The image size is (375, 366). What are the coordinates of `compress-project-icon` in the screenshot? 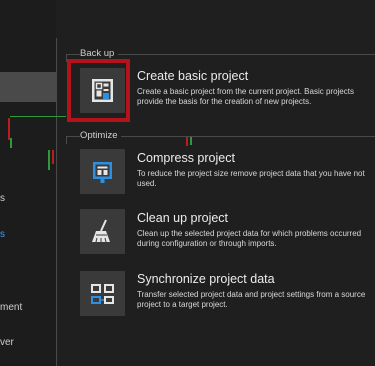 It's located at (102, 172).